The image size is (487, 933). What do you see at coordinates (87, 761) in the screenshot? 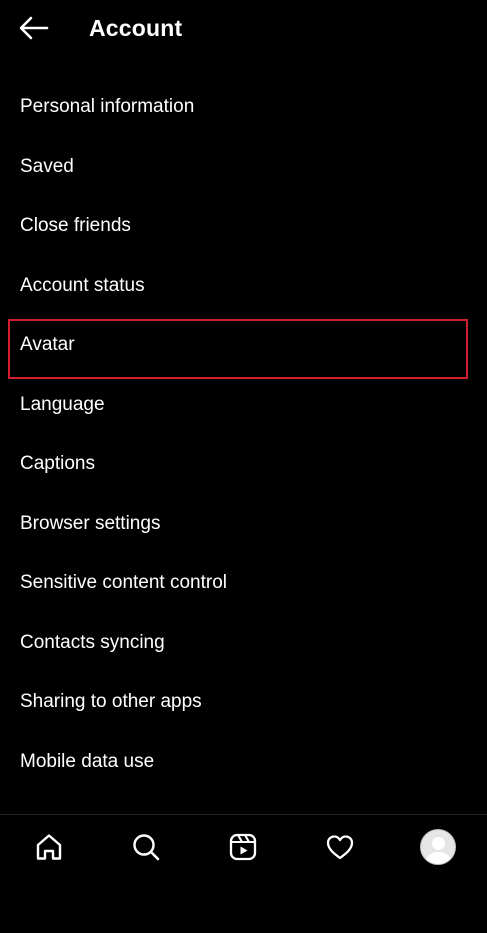
I see `menu-item-label: Mobile data use` at bounding box center [87, 761].